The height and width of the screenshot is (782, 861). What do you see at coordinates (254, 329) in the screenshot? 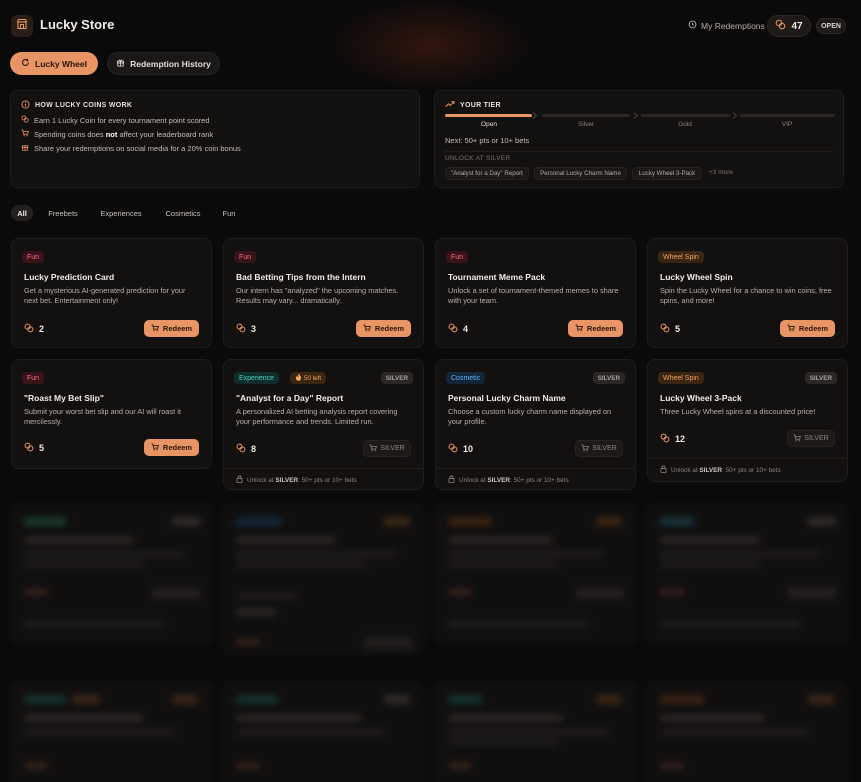
I see `card-price-value: 3` at bounding box center [254, 329].